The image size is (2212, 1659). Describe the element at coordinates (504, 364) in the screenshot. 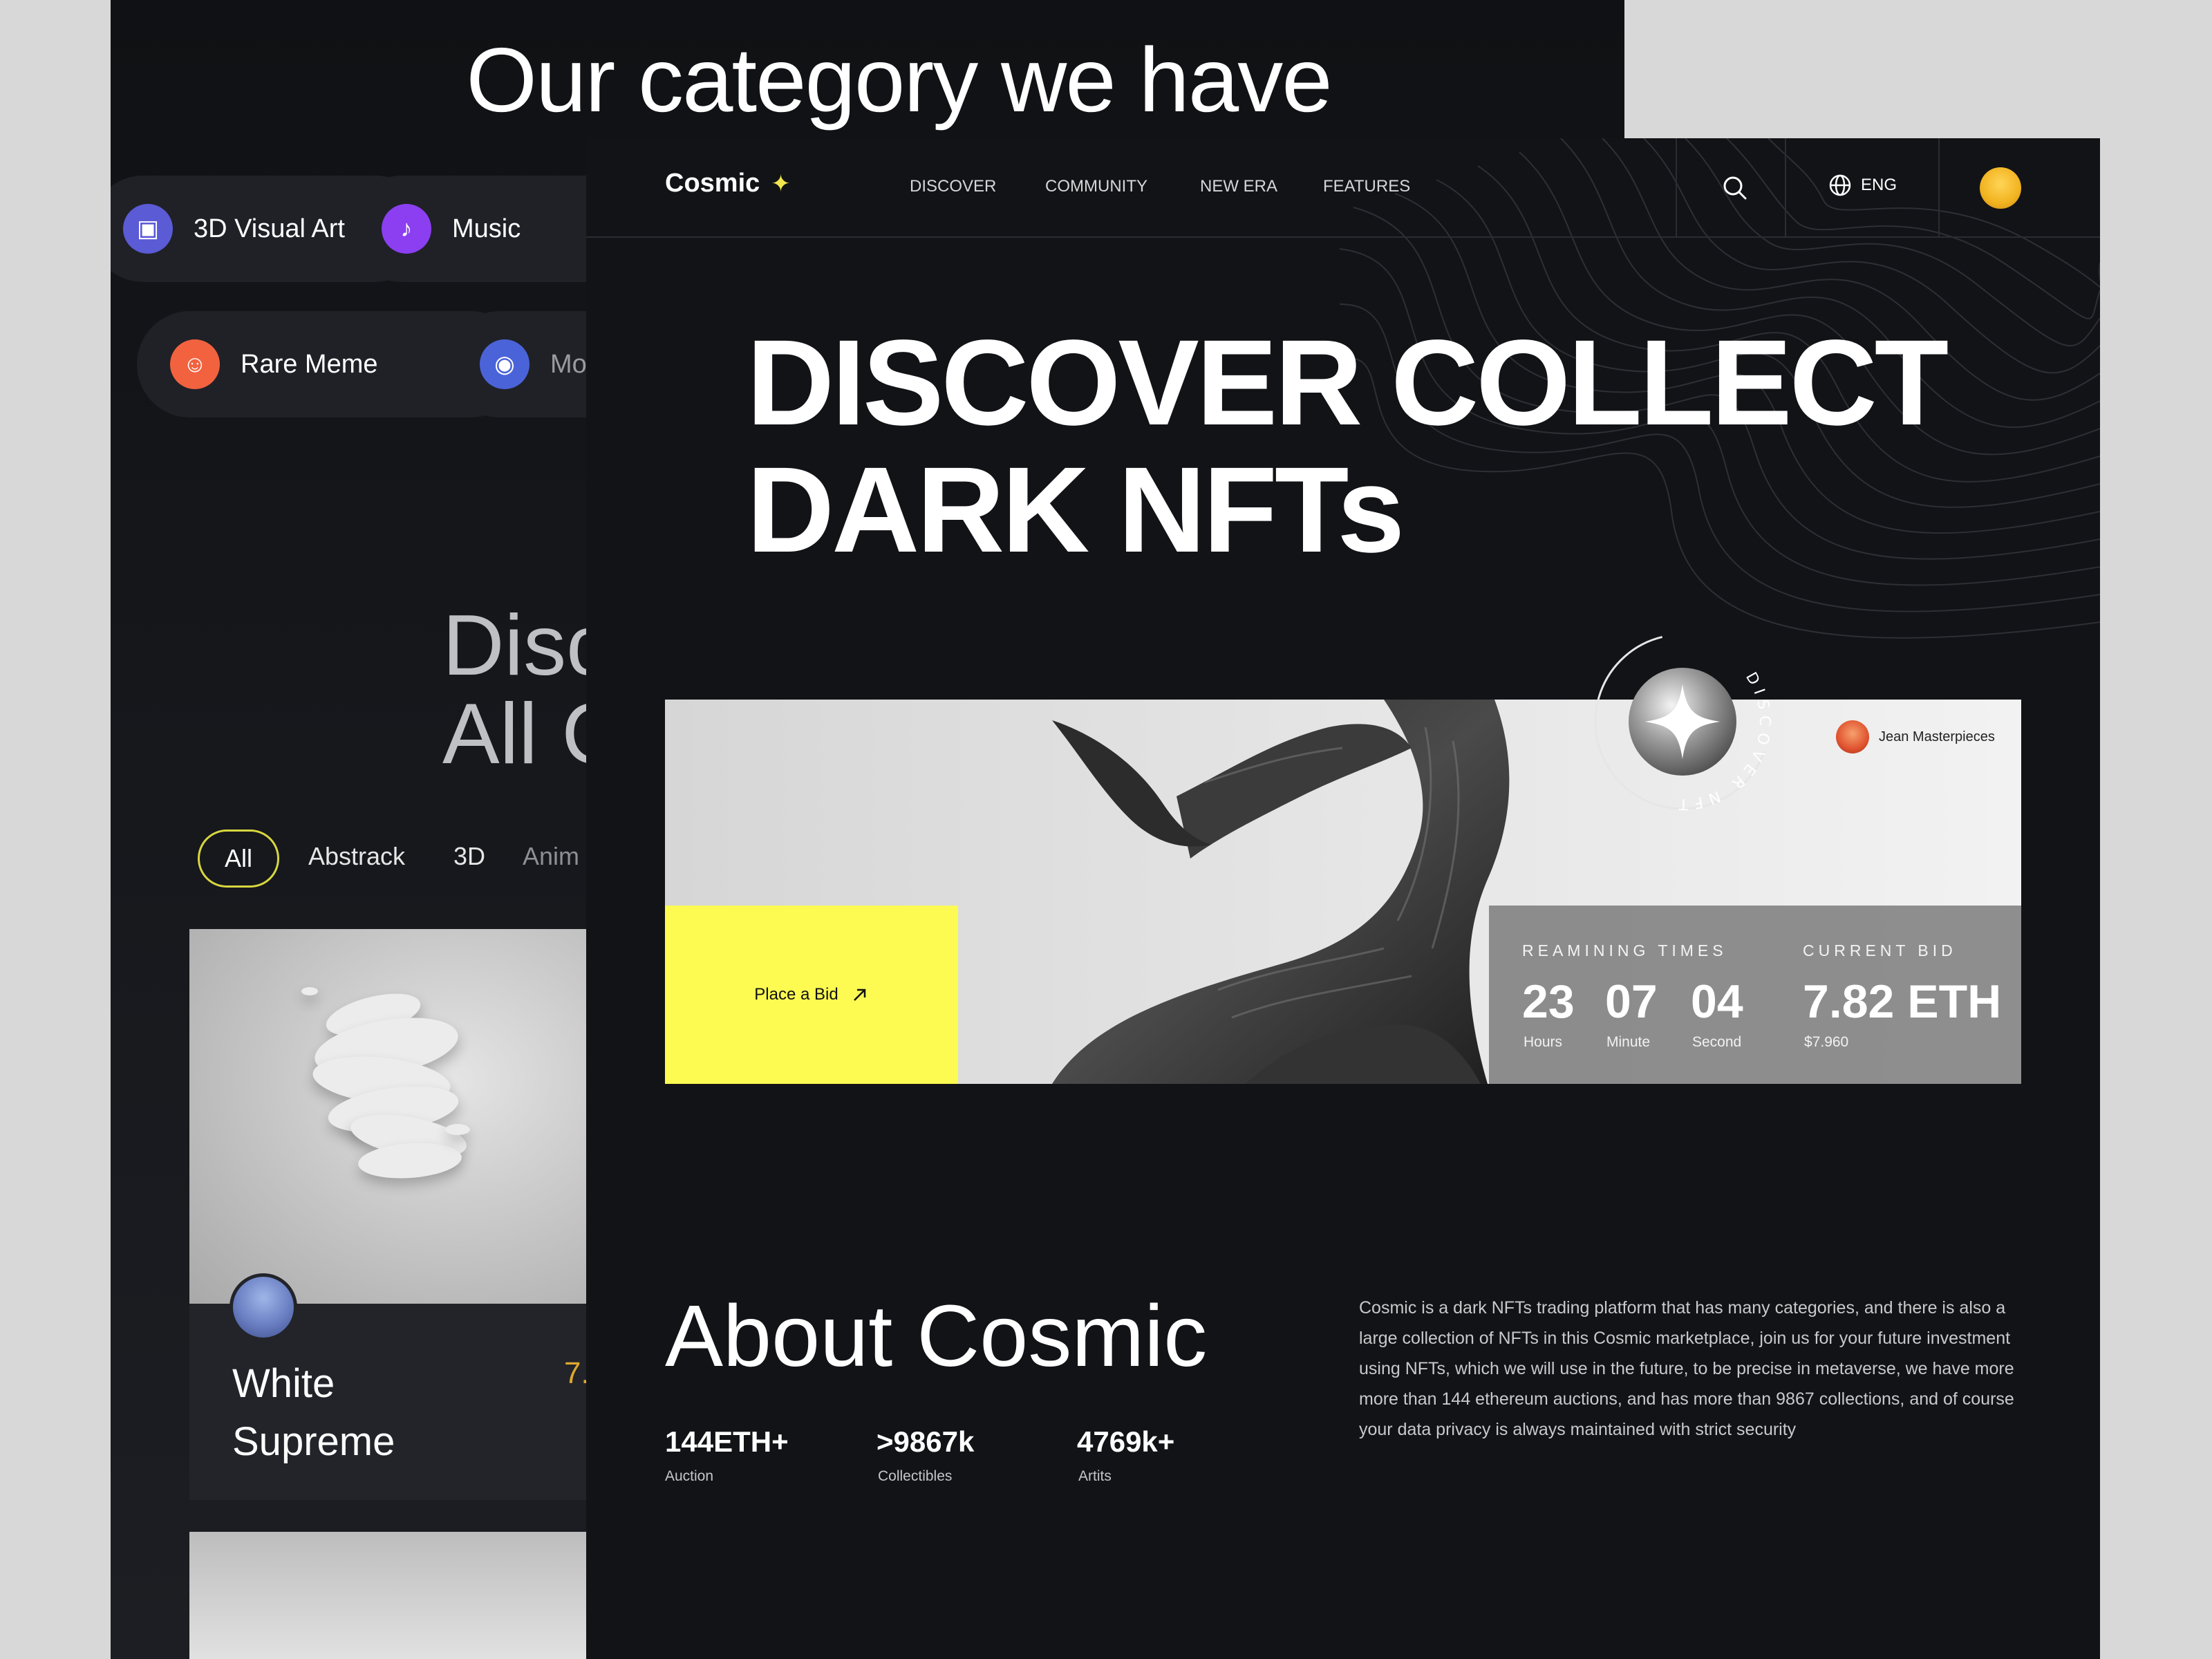

I see `record-icon: ◉` at that location.